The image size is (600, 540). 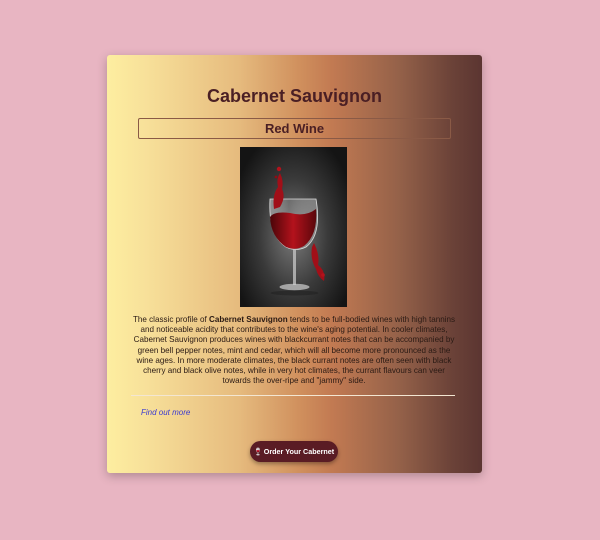 I want to click on find-out-more-link: Find out more, so click(x=165, y=412).